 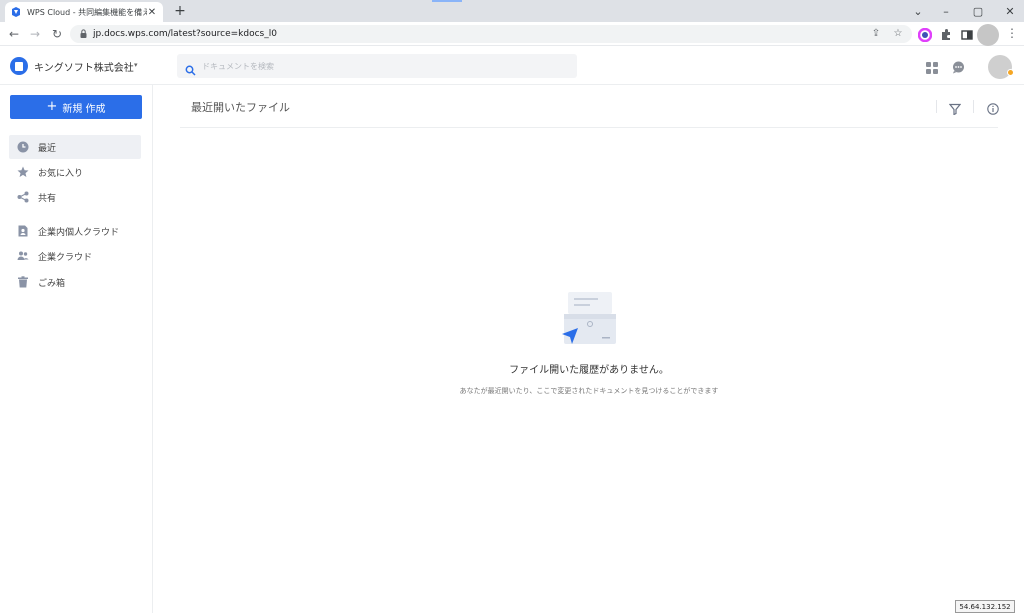 I want to click on sidebar-item-recent: 最近, so click(x=75, y=147).